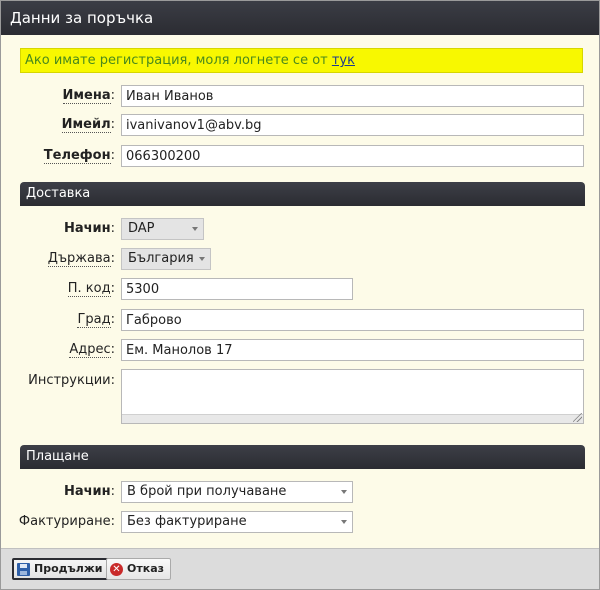 This screenshot has height=590, width=600. What do you see at coordinates (79, 156) in the screenshot?
I see `phone-label: Телефон:` at bounding box center [79, 156].